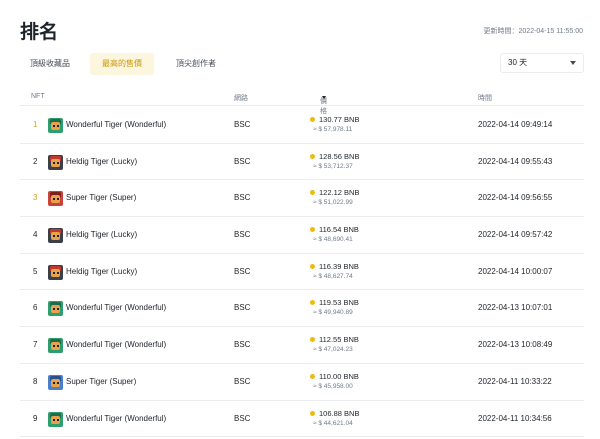  Describe the element at coordinates (515, 198) in the screenshot. I see `sale-time: 2022-04-14 09:56:55` at that location.